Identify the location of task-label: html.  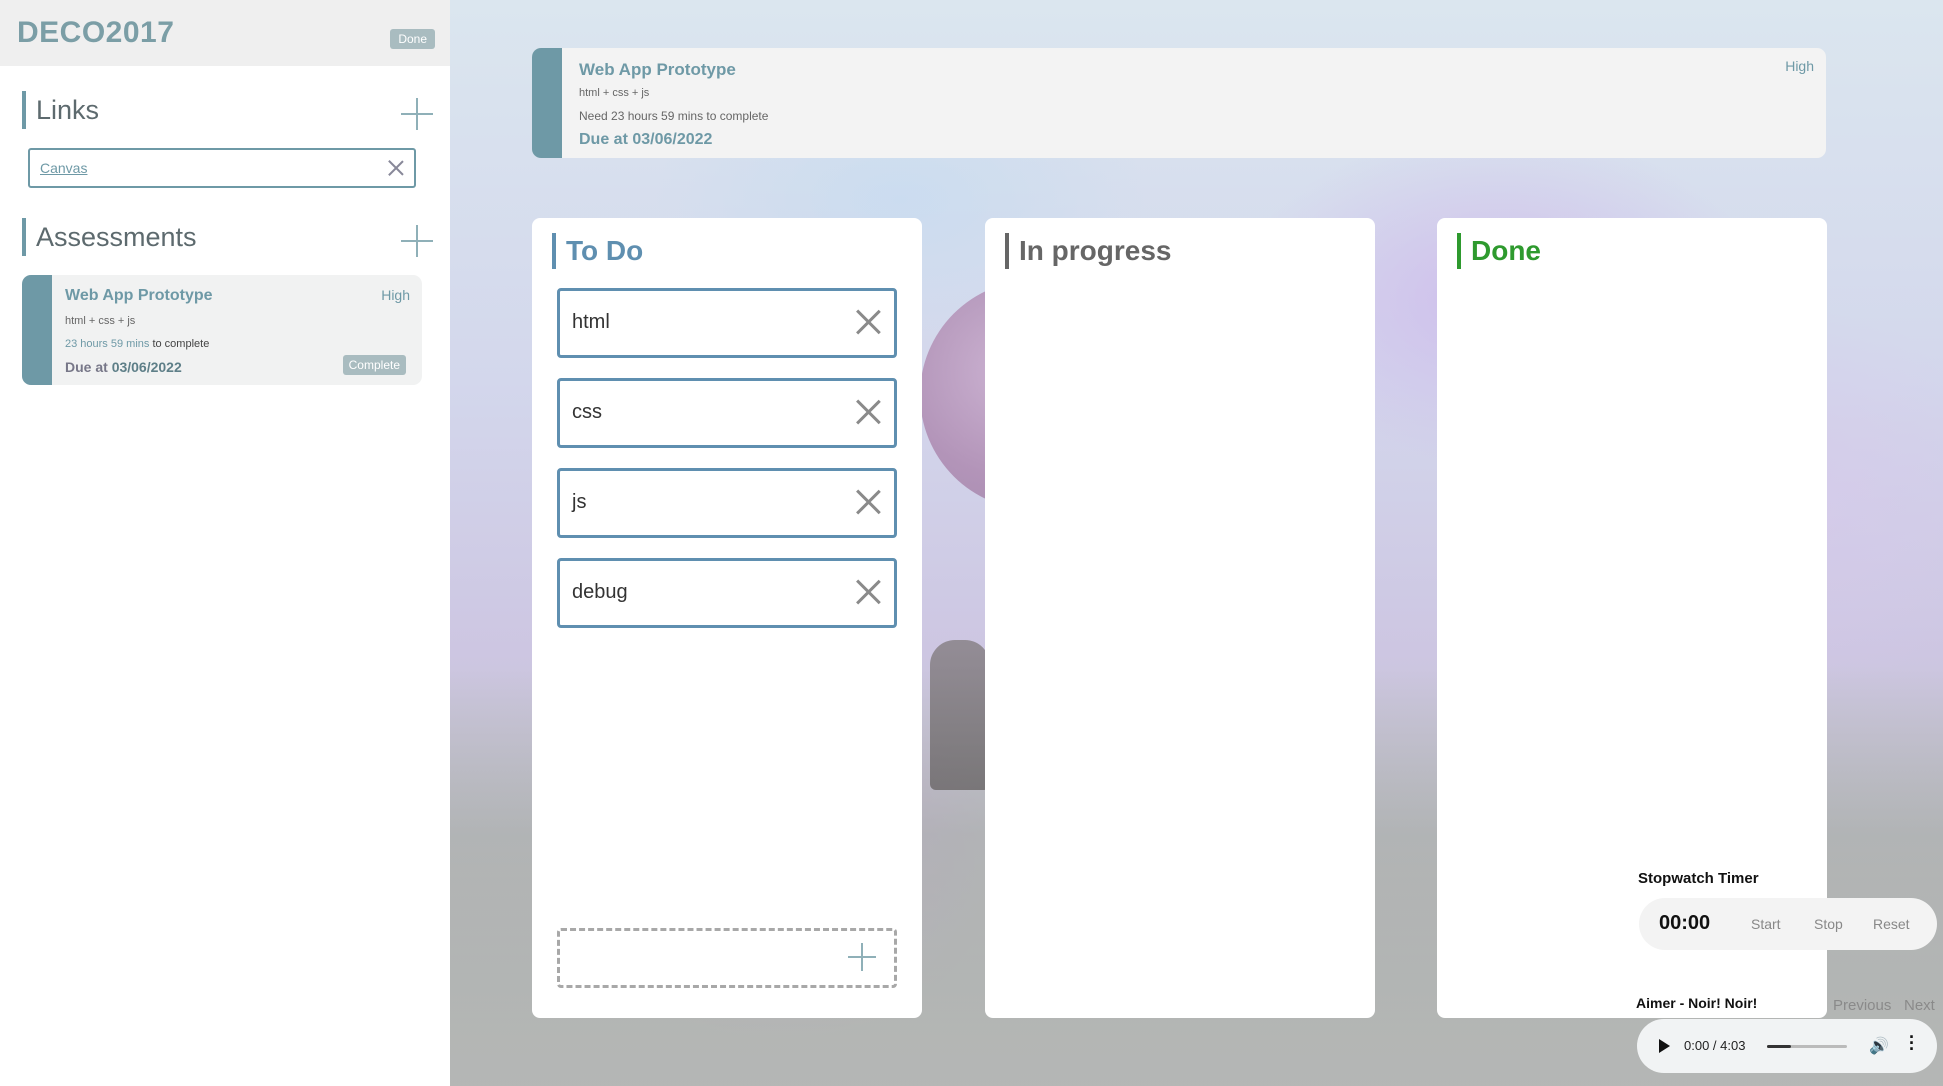
(591, 322).